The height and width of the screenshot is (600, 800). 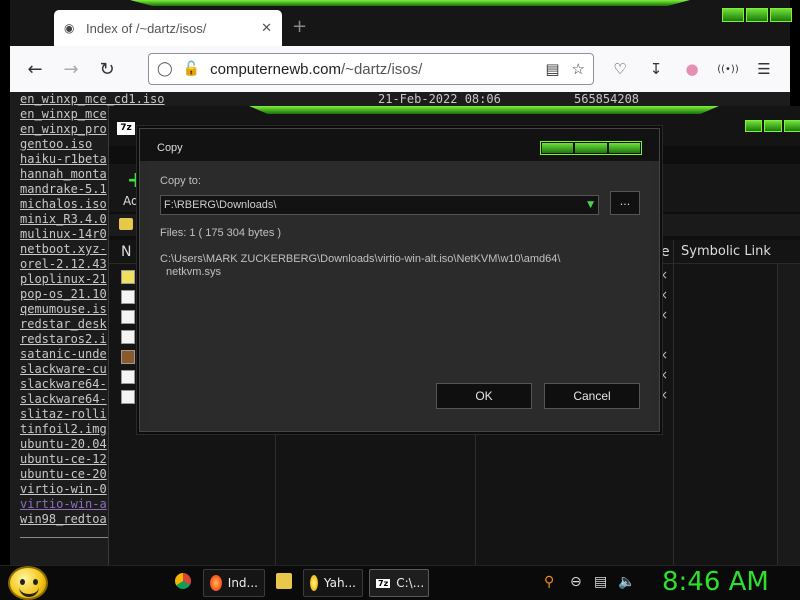 I want to click on scrollbar, so click(x=788, y=415).